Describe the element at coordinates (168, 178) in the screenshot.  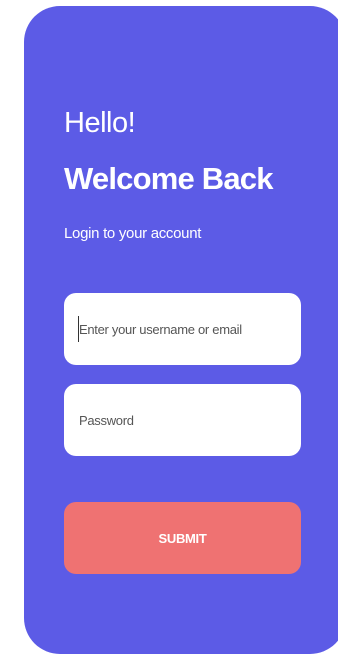
I see `welcome-heading: Welcome Back` at that location.